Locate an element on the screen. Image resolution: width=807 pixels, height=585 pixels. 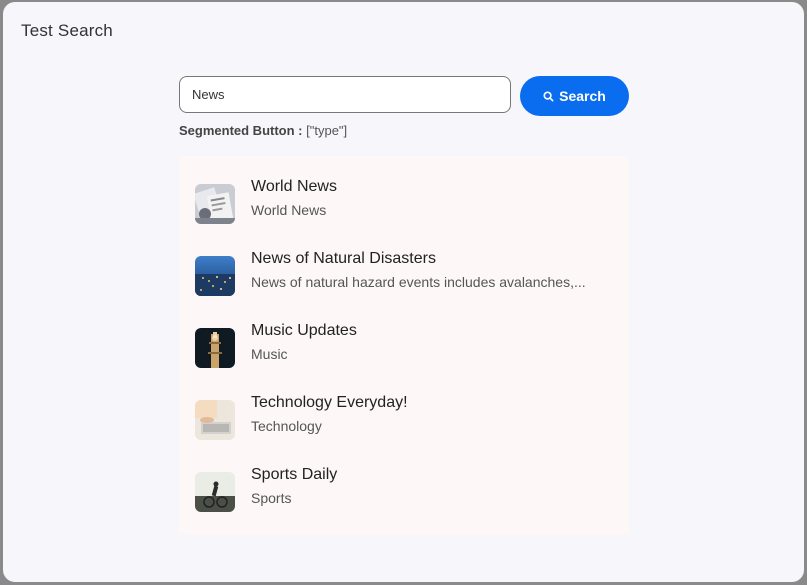
list-item: Technology Everyday! Technology is located at coordinates (405, 418).